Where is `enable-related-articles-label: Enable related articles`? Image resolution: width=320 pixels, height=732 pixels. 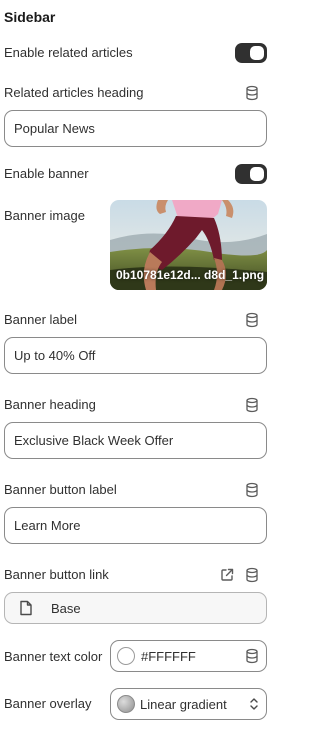
enable-related-articles-label: Enable related articles is located at coordinates (68, 52).